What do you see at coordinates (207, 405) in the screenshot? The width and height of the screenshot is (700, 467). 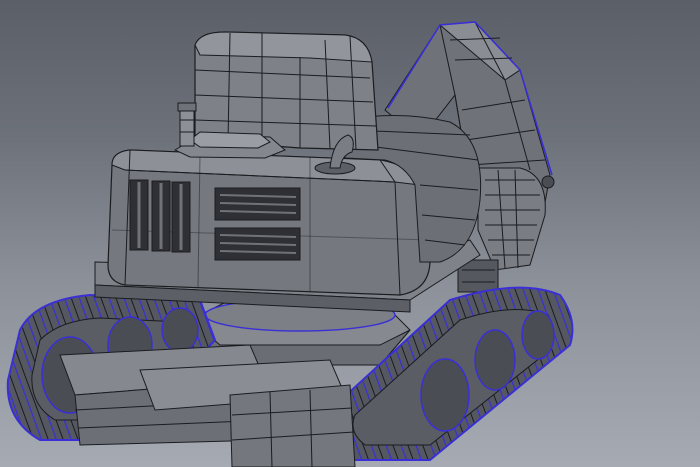 I see `undercarriage` at bounding box center [207, 405].